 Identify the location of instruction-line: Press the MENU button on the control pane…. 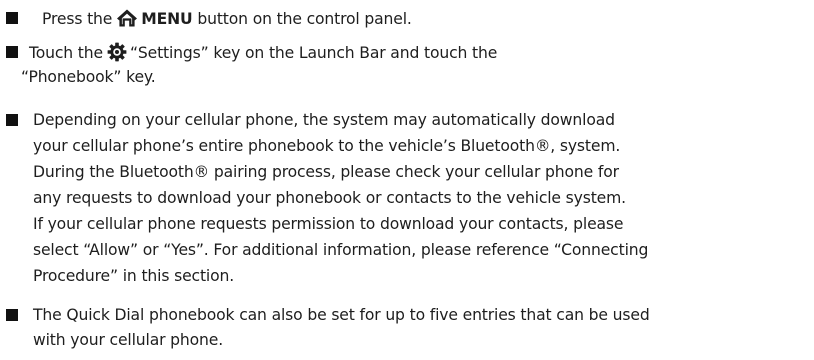
(227, 18).